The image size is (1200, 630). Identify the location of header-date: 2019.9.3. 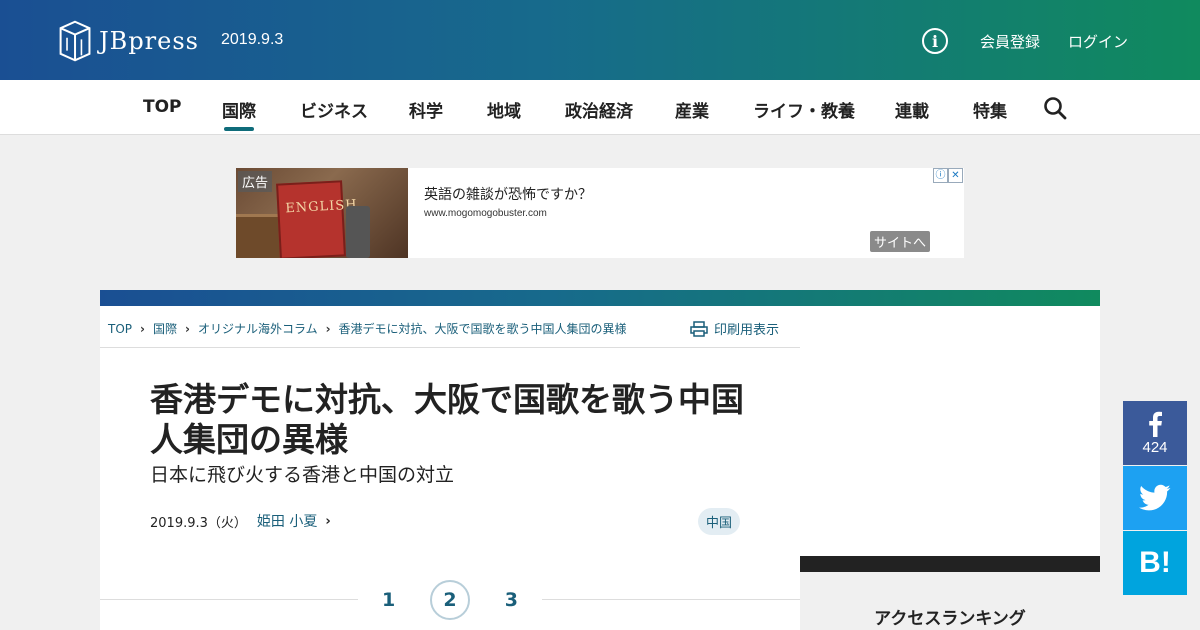
(252, 39).